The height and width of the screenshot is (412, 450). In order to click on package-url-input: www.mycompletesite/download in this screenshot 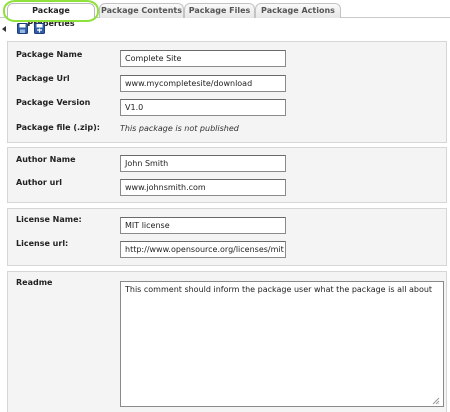, I will do `click(203, 83)`.